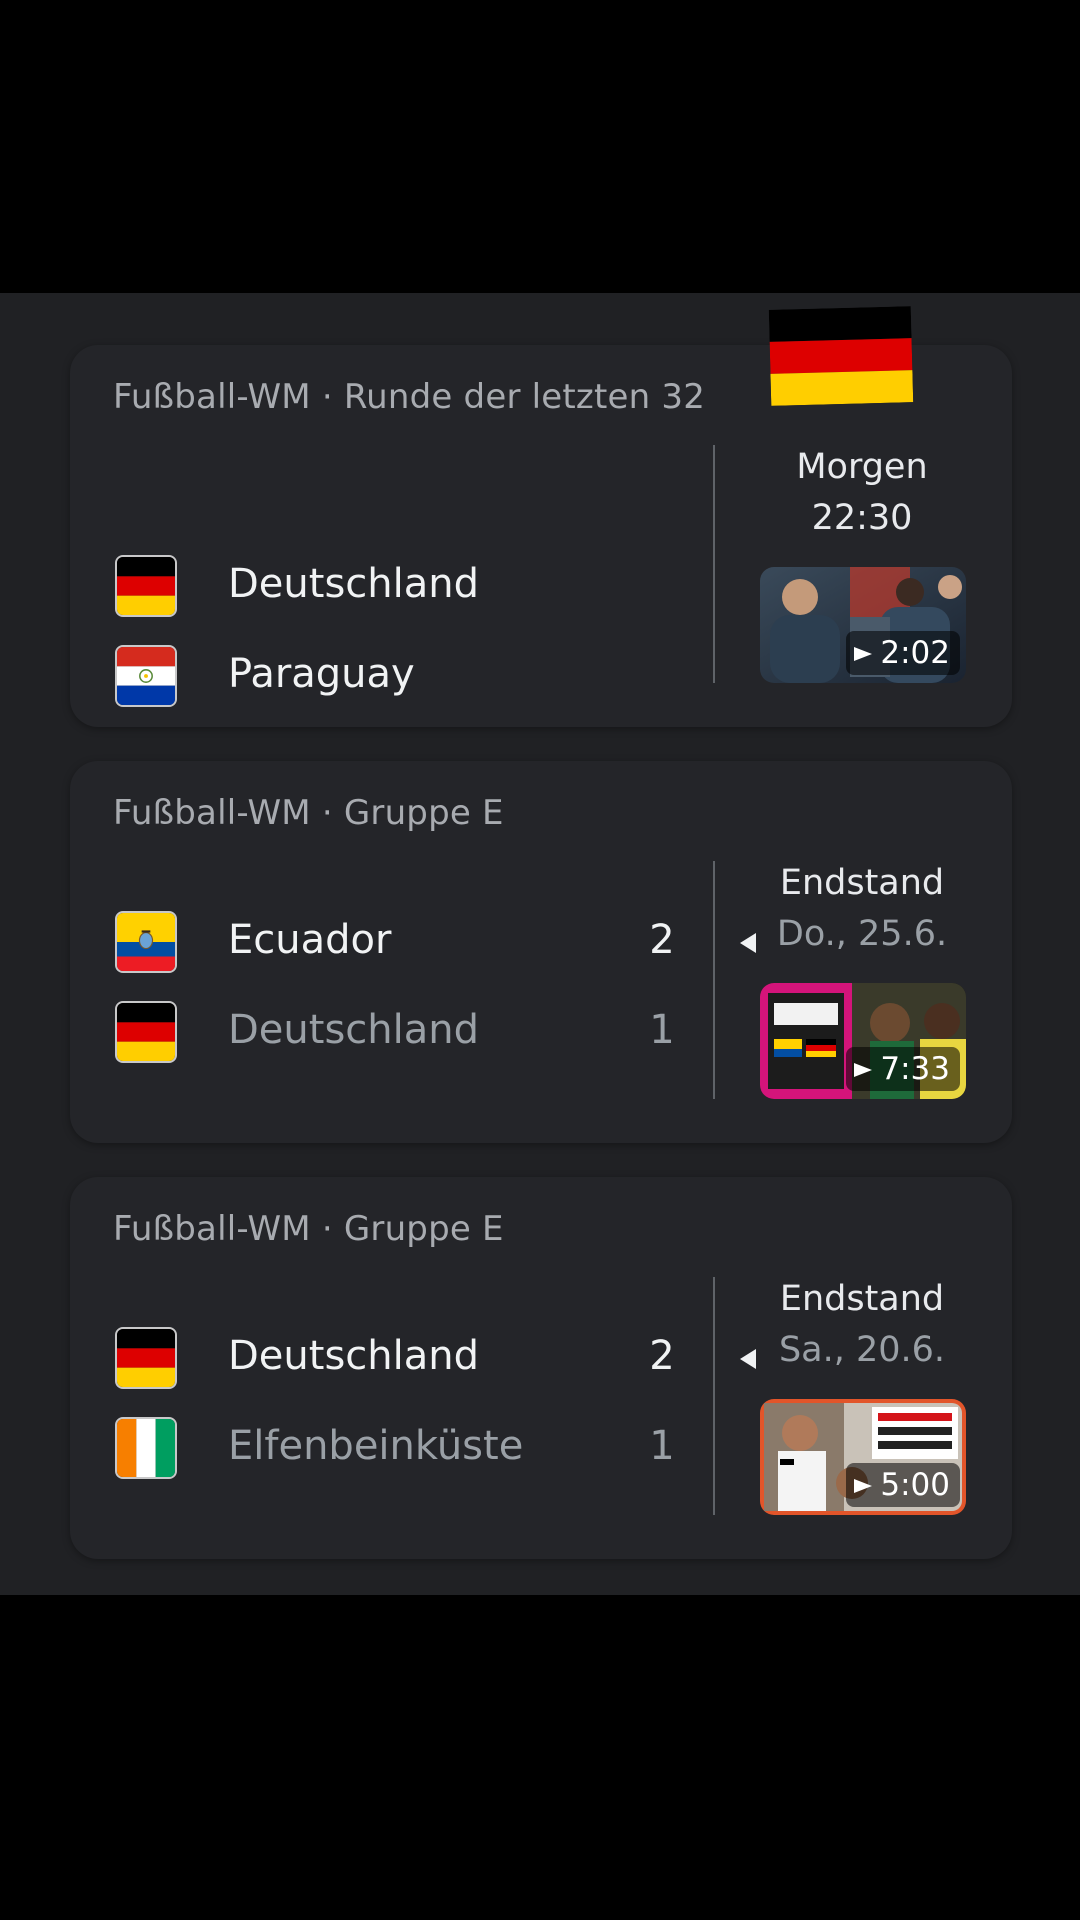  I want to click on match-status: Morgen, so click(862, 467).